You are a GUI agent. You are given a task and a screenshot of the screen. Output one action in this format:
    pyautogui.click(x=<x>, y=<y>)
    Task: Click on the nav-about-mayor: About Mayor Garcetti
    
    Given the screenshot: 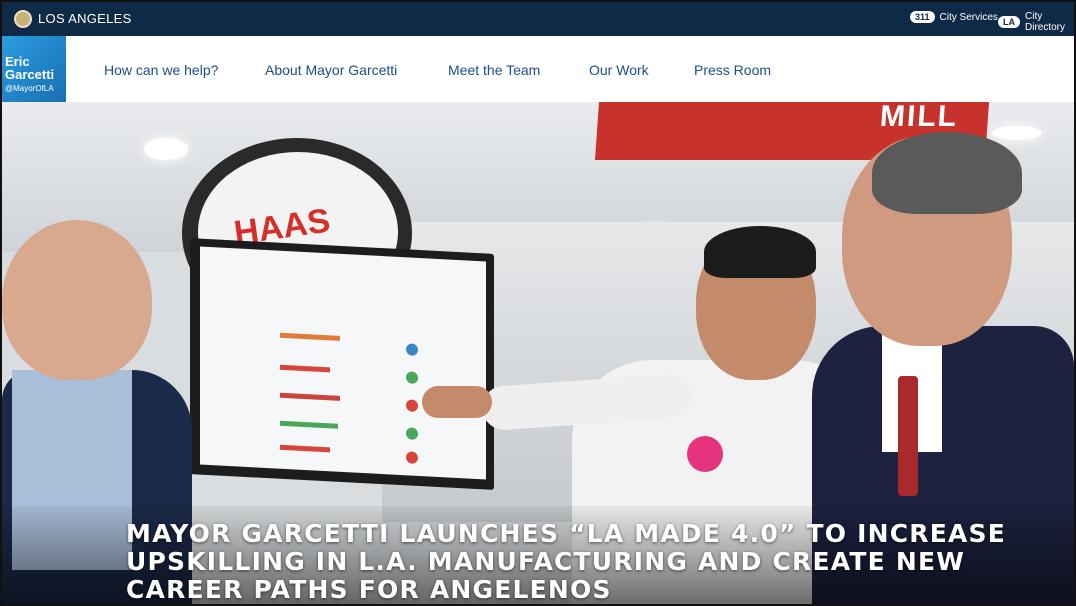 What is the action you would take?
    pyautogui.click(x=331, y=70)
    